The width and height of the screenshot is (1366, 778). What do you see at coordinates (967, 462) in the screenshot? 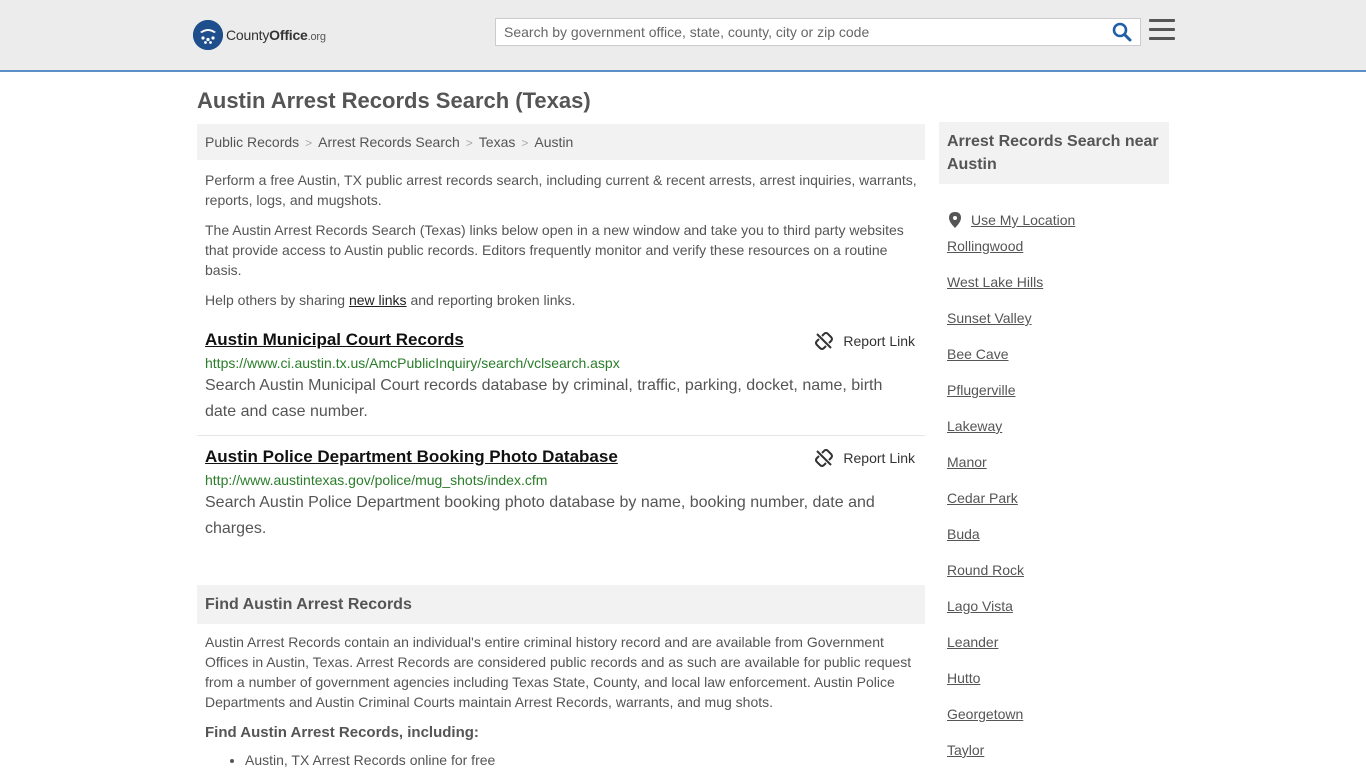
I see `city-link: Manor` at bounding box center [967, 462].